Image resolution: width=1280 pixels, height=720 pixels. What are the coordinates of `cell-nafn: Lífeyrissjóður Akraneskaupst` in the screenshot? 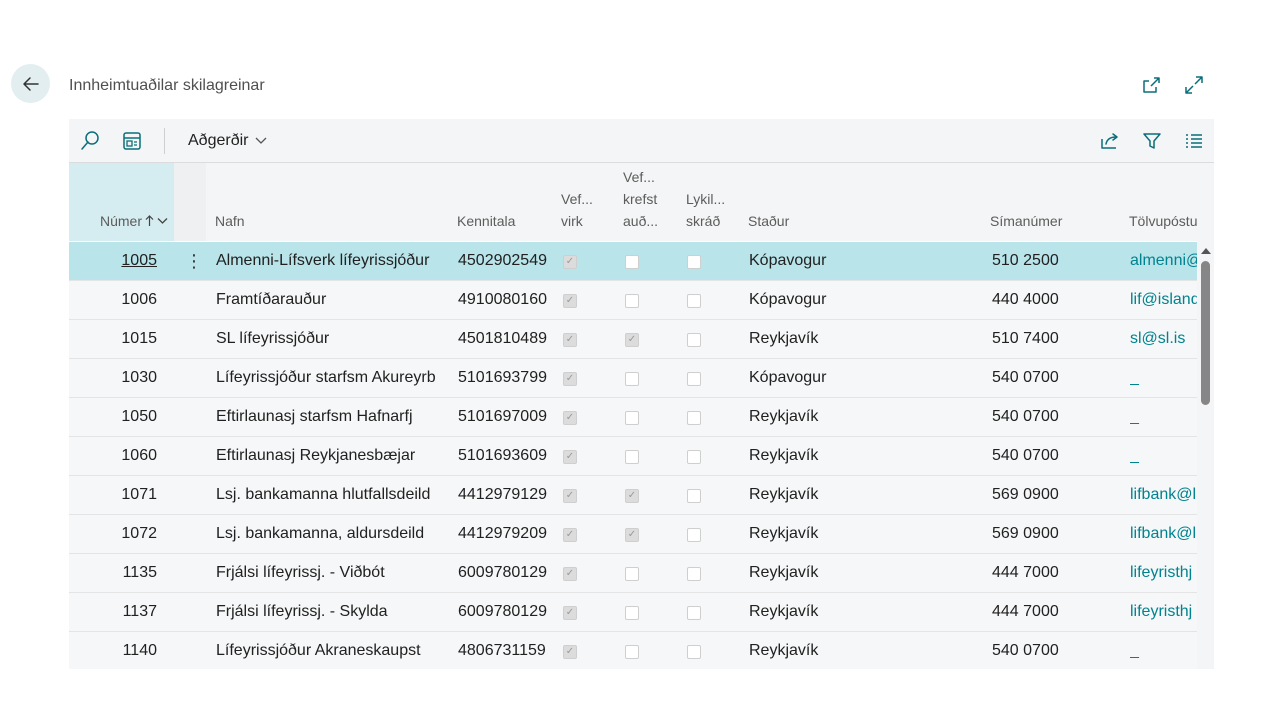 It's located at (318, 650).